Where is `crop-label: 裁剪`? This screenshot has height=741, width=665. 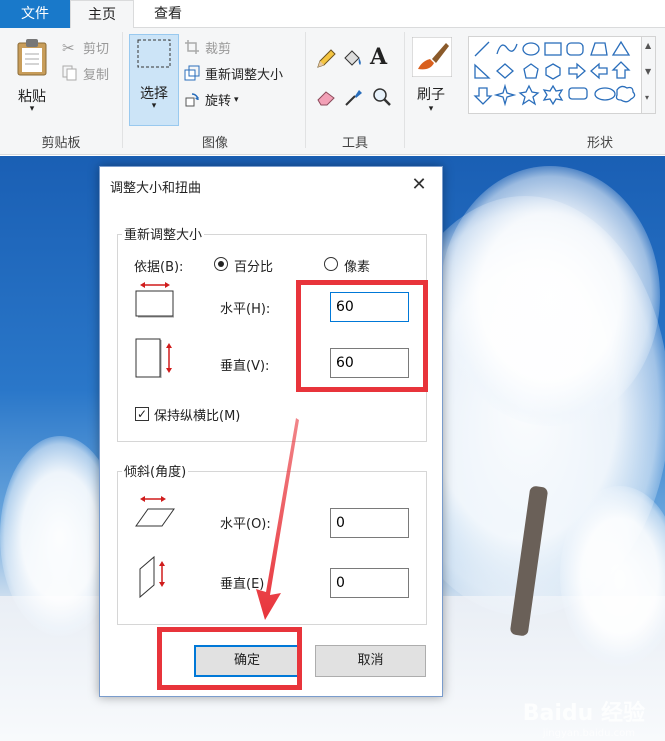
crop-label: 裁剪 is located at coordinates (218, 49).